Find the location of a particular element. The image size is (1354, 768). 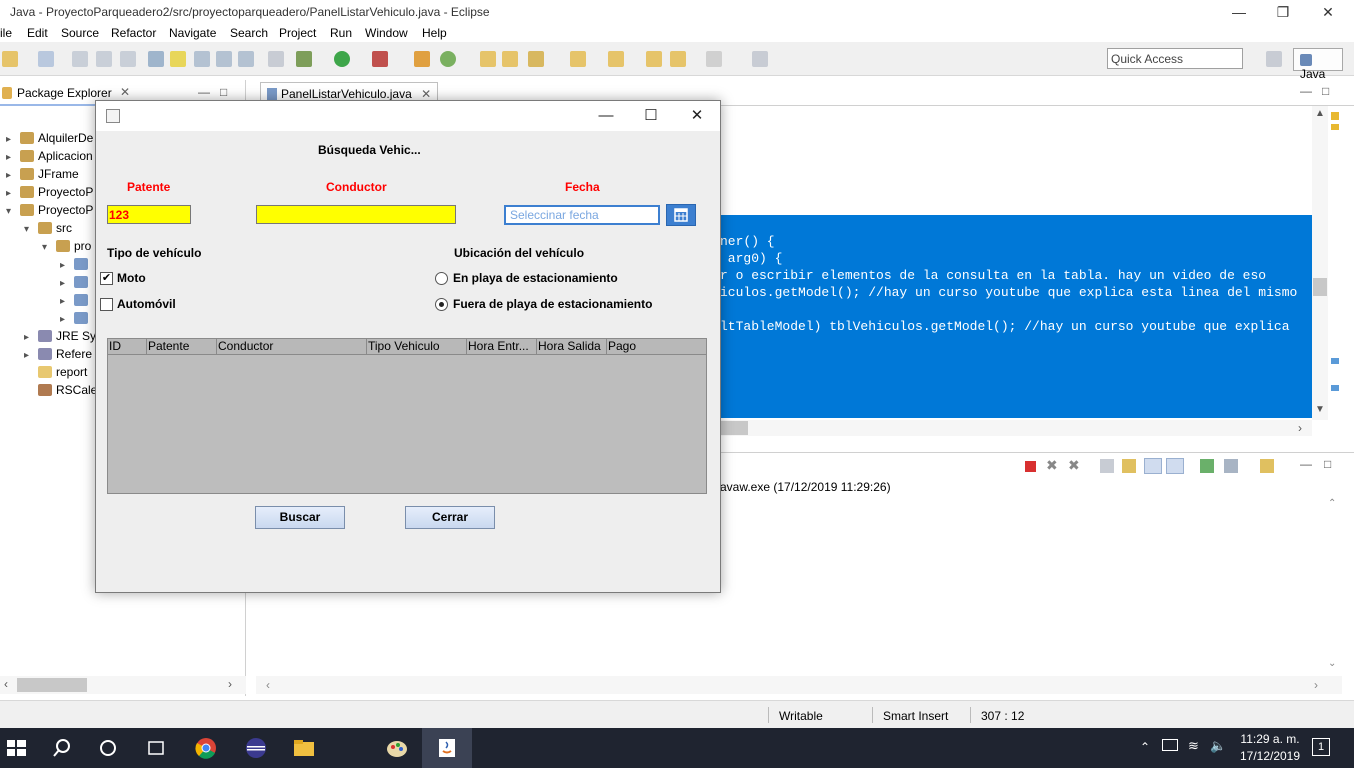

column-header-tipo: Tipo Vehiculo is located at coordinates (417, 347).